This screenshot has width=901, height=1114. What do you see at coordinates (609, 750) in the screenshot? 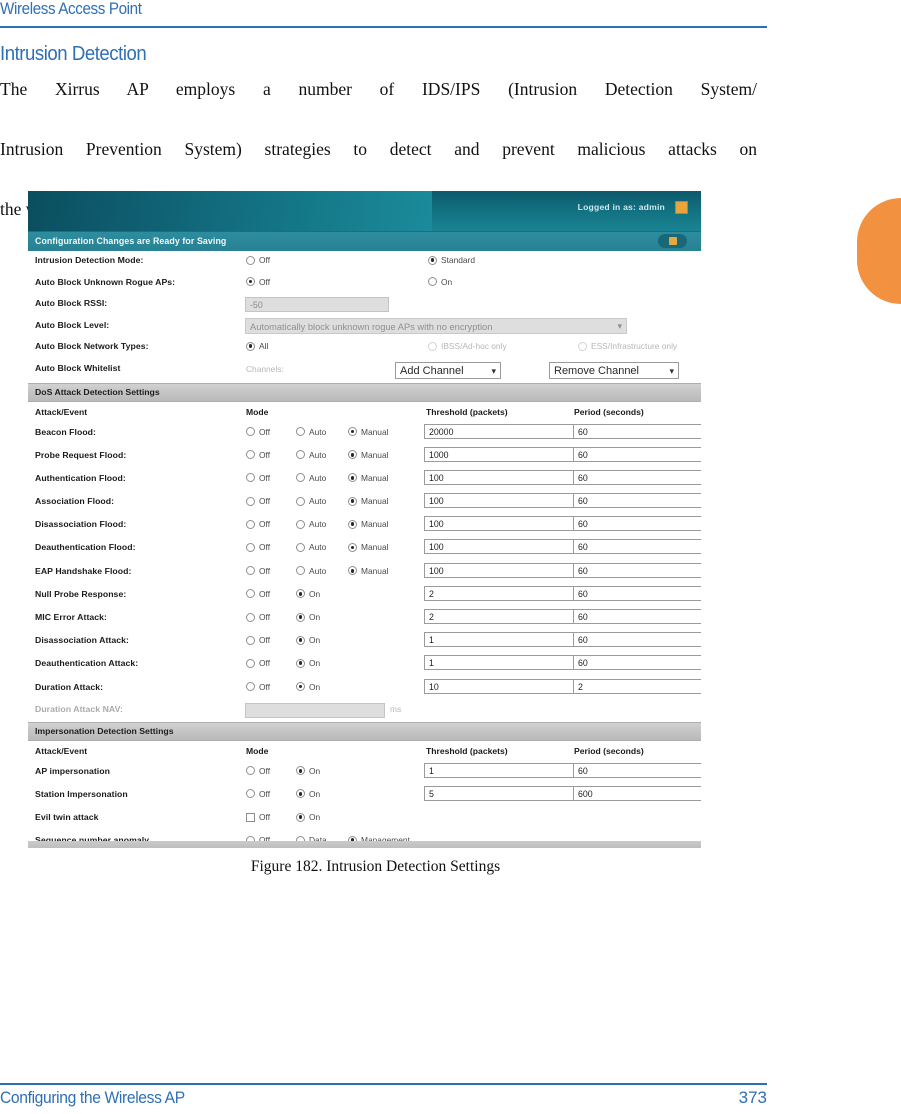
I see `col-period: Period (seconds)` at bounding box center [609, 750].